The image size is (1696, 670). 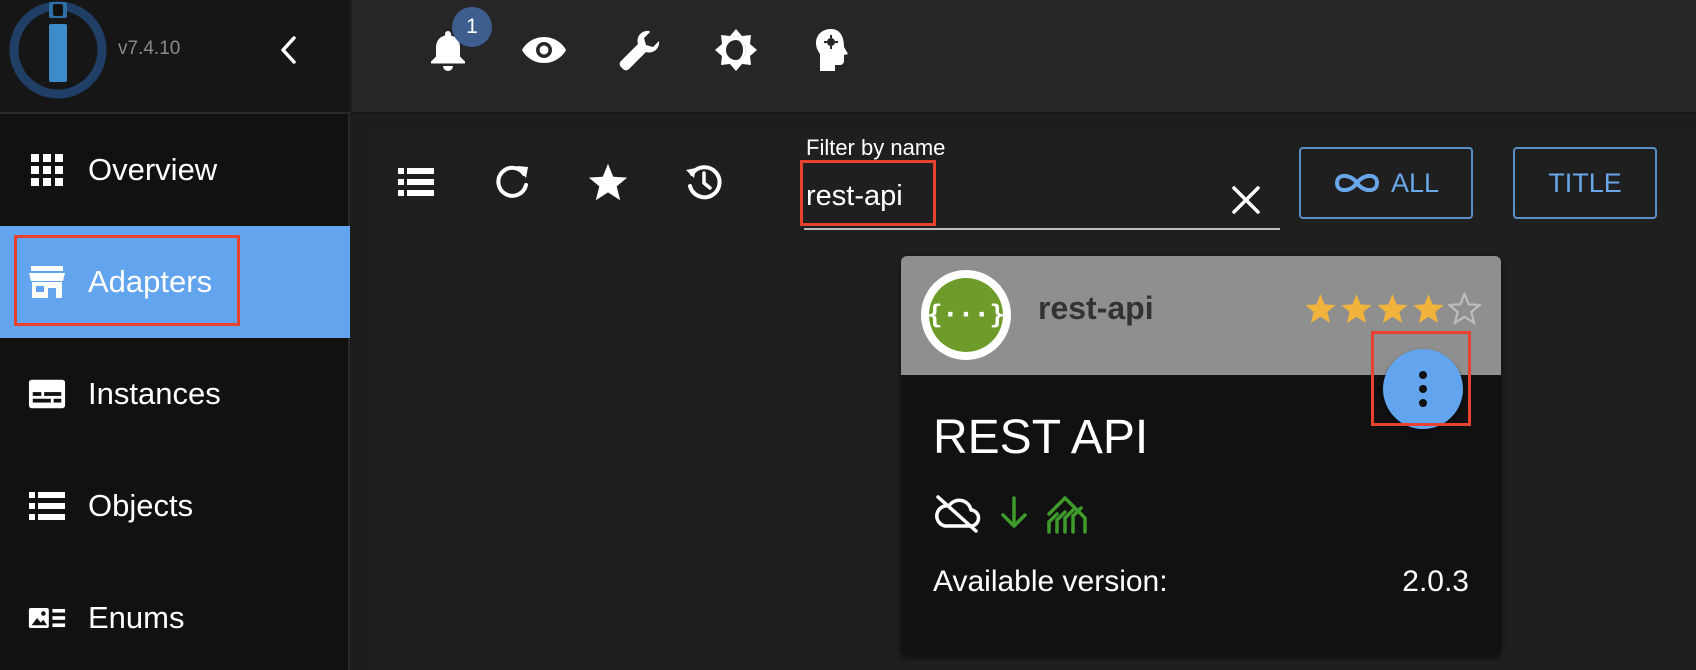 I want to click on sidebar-item-instances: Instances, so click(x=175, y=394).